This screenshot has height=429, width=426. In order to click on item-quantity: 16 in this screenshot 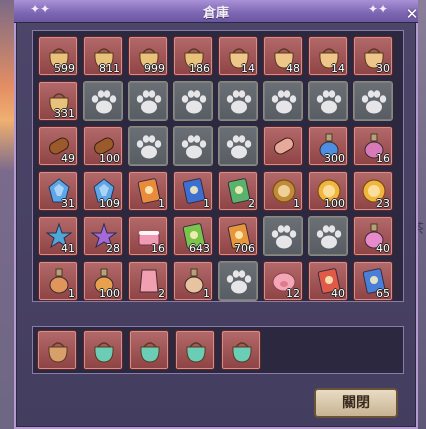, I will do `click(383, 158)`.